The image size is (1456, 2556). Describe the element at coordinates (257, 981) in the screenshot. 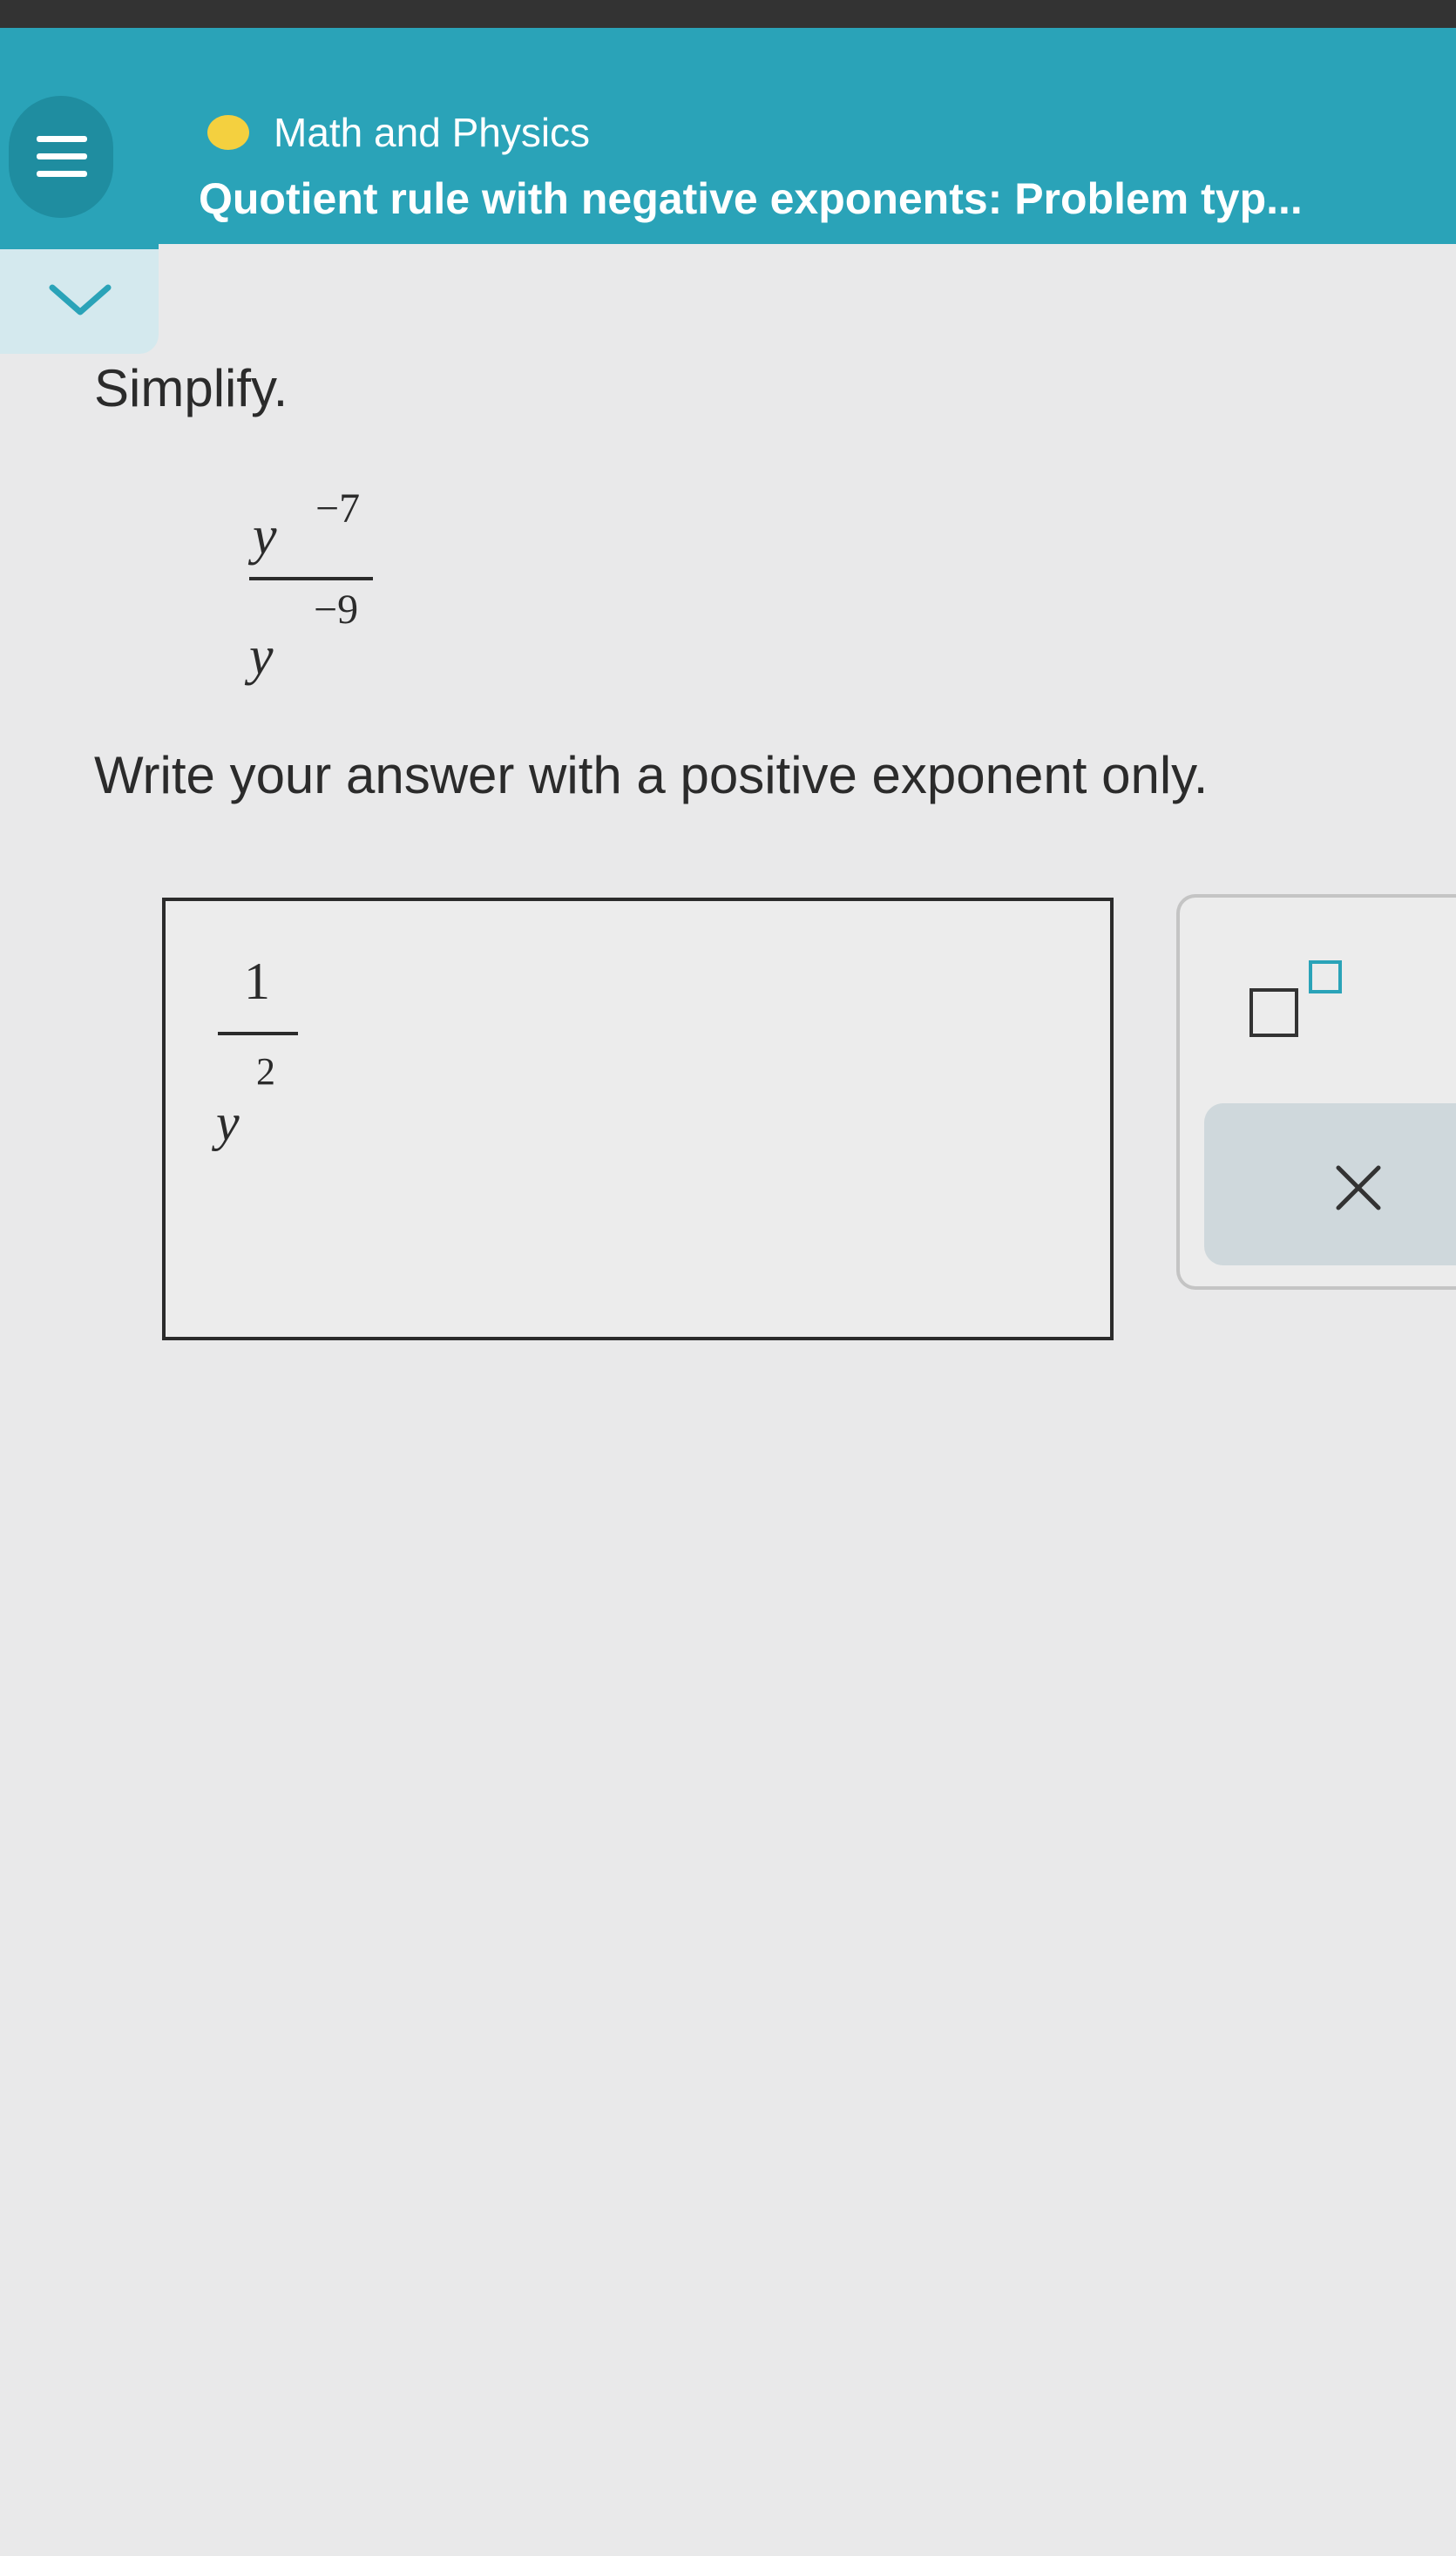

I see `answer-numerator: 1` at that location.